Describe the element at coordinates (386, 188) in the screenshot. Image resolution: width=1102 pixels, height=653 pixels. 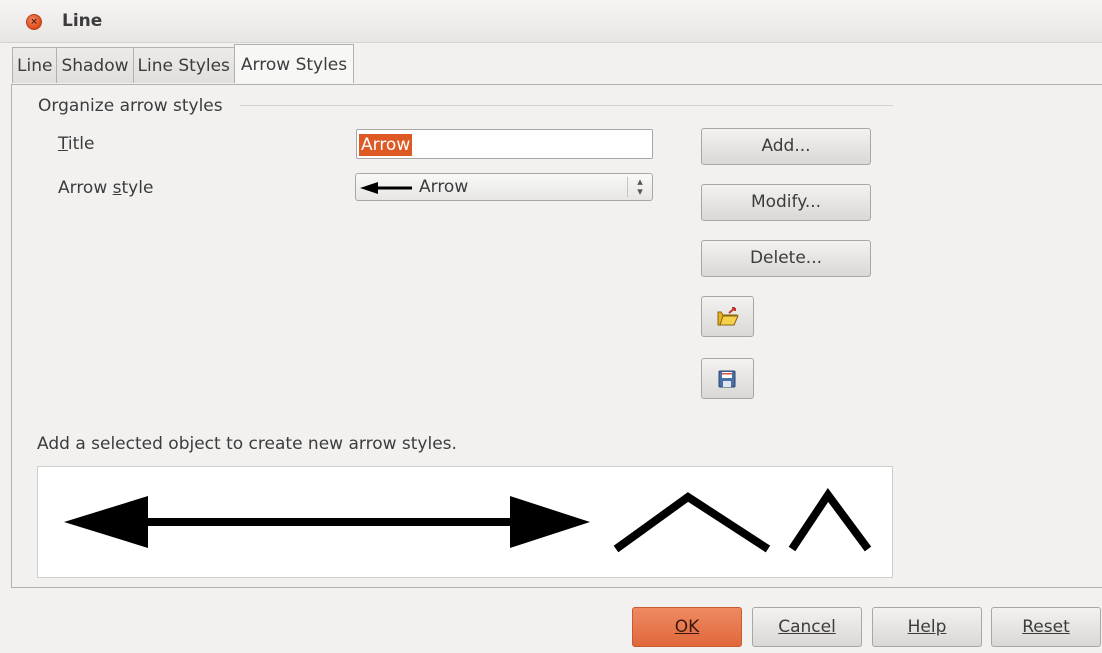
I see `arrow-style-preview-icon` at that location.